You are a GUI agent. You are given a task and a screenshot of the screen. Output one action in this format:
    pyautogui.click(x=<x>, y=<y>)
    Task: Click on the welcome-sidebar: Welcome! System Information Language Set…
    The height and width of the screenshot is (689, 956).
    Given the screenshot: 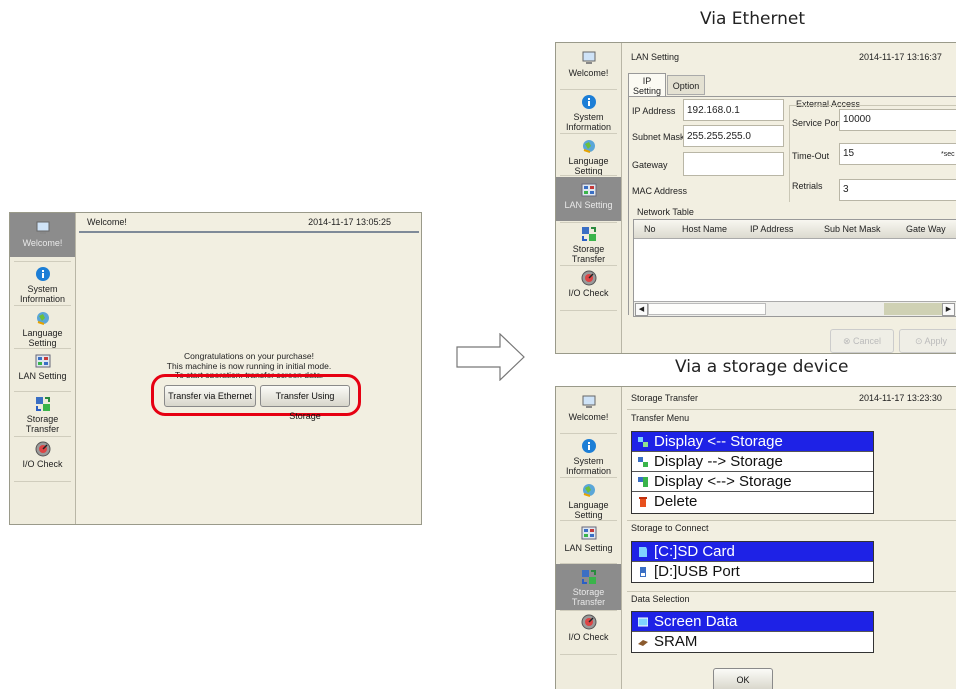 What is the action you would take?
    pyautogui.click(x=43, y=368)
    